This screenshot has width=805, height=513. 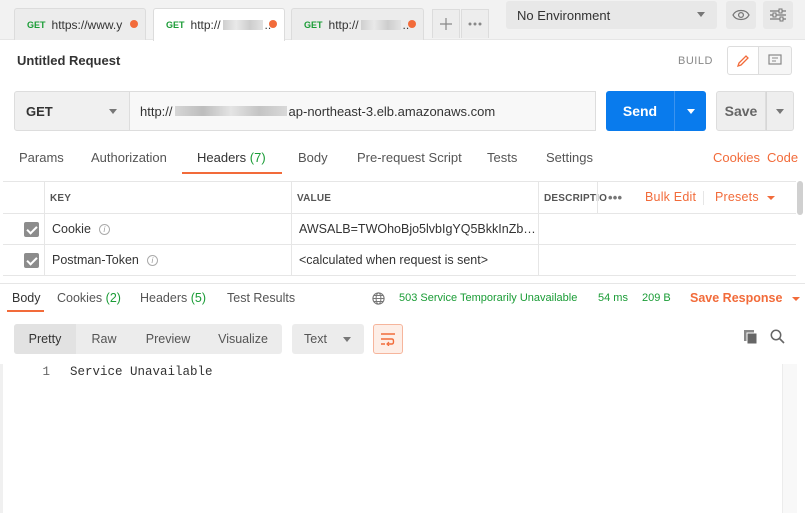 What do you see at coordinates (71, 229) in the screenshot?
I see `header-key-text: Cookie` at bounding box center [71, 229].